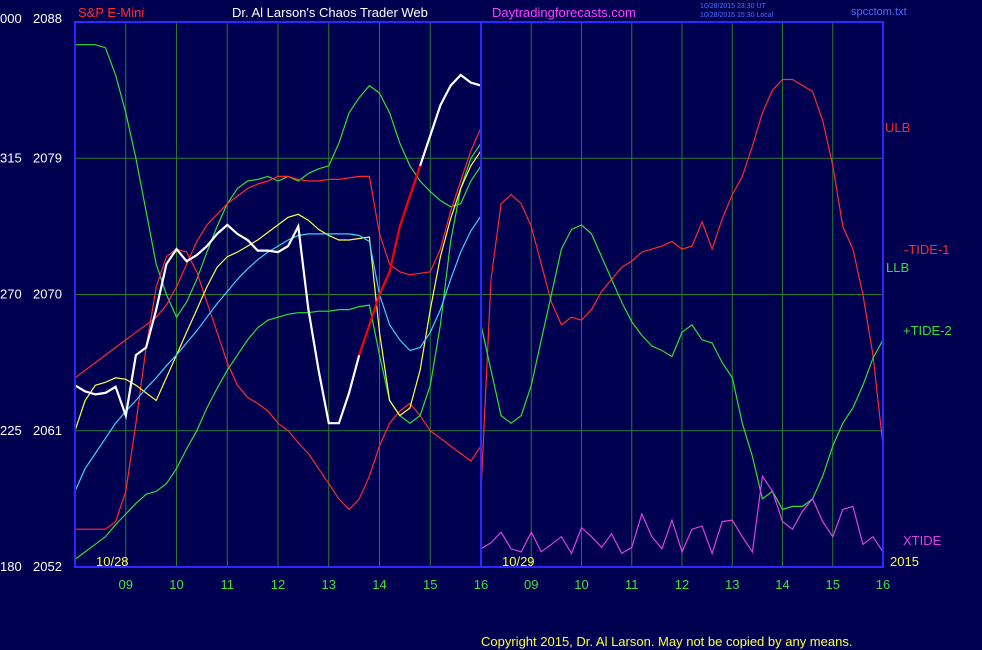  Describe the element at coordinates (737, 15) in the screenshot. I see `timestamp-local: 10/28/2015 15:30 Local` at that location.